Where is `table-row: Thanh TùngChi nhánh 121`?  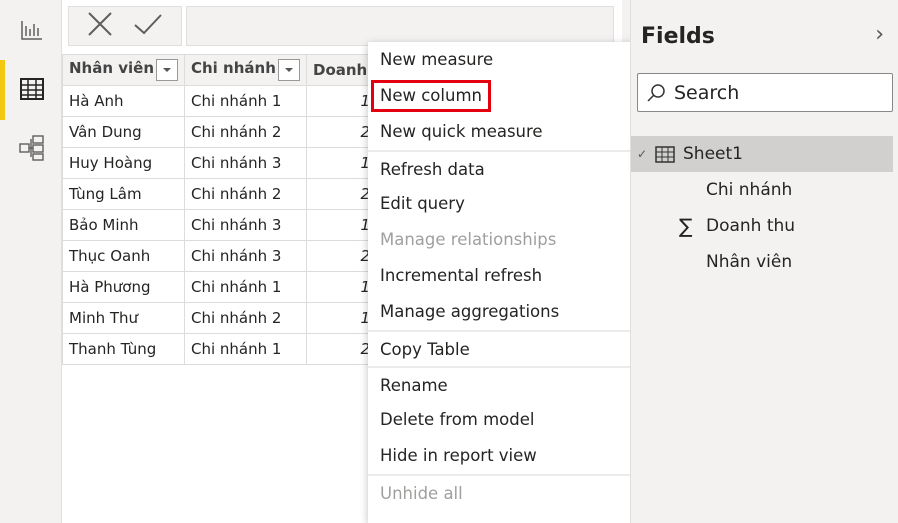 table-row: Thanh TùngChi nhánh 121 is located at coordinates (224, 349).